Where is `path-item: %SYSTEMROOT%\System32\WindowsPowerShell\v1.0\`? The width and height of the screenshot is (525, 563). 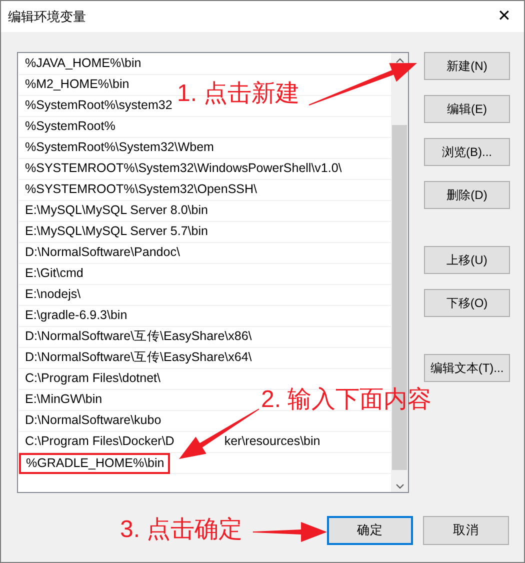 path-item: %SYSTEMROOT%\System32\WindowsPowerShell\v1.0\ is located at coordinates (183, 169).